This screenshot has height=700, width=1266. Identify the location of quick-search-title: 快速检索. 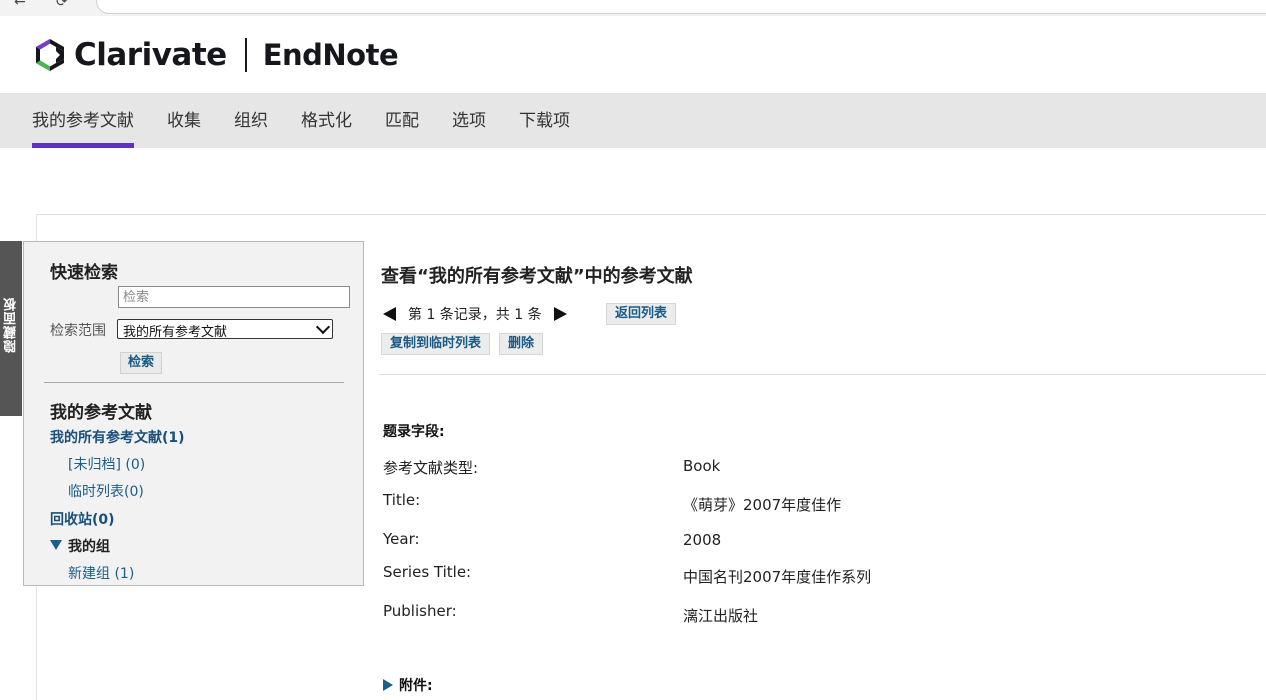
(84, 273).